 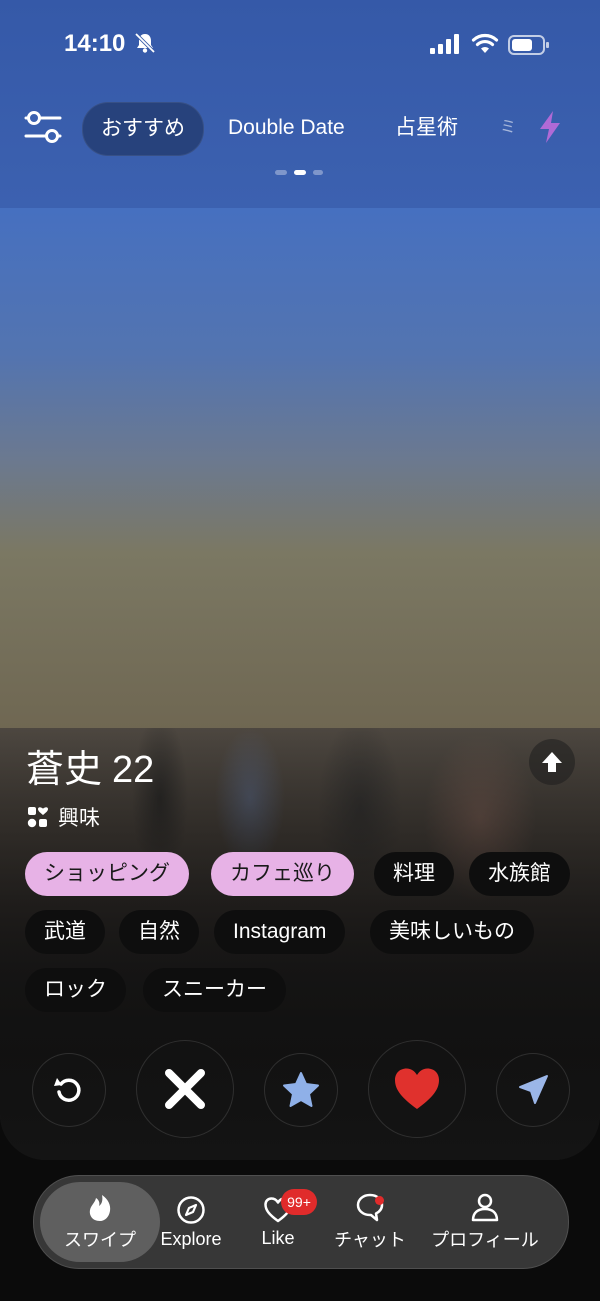 What do you see at coordinates (511, 128) in the screenshot?
I see `tab-more: ミ` at bounding box center [511, 128].